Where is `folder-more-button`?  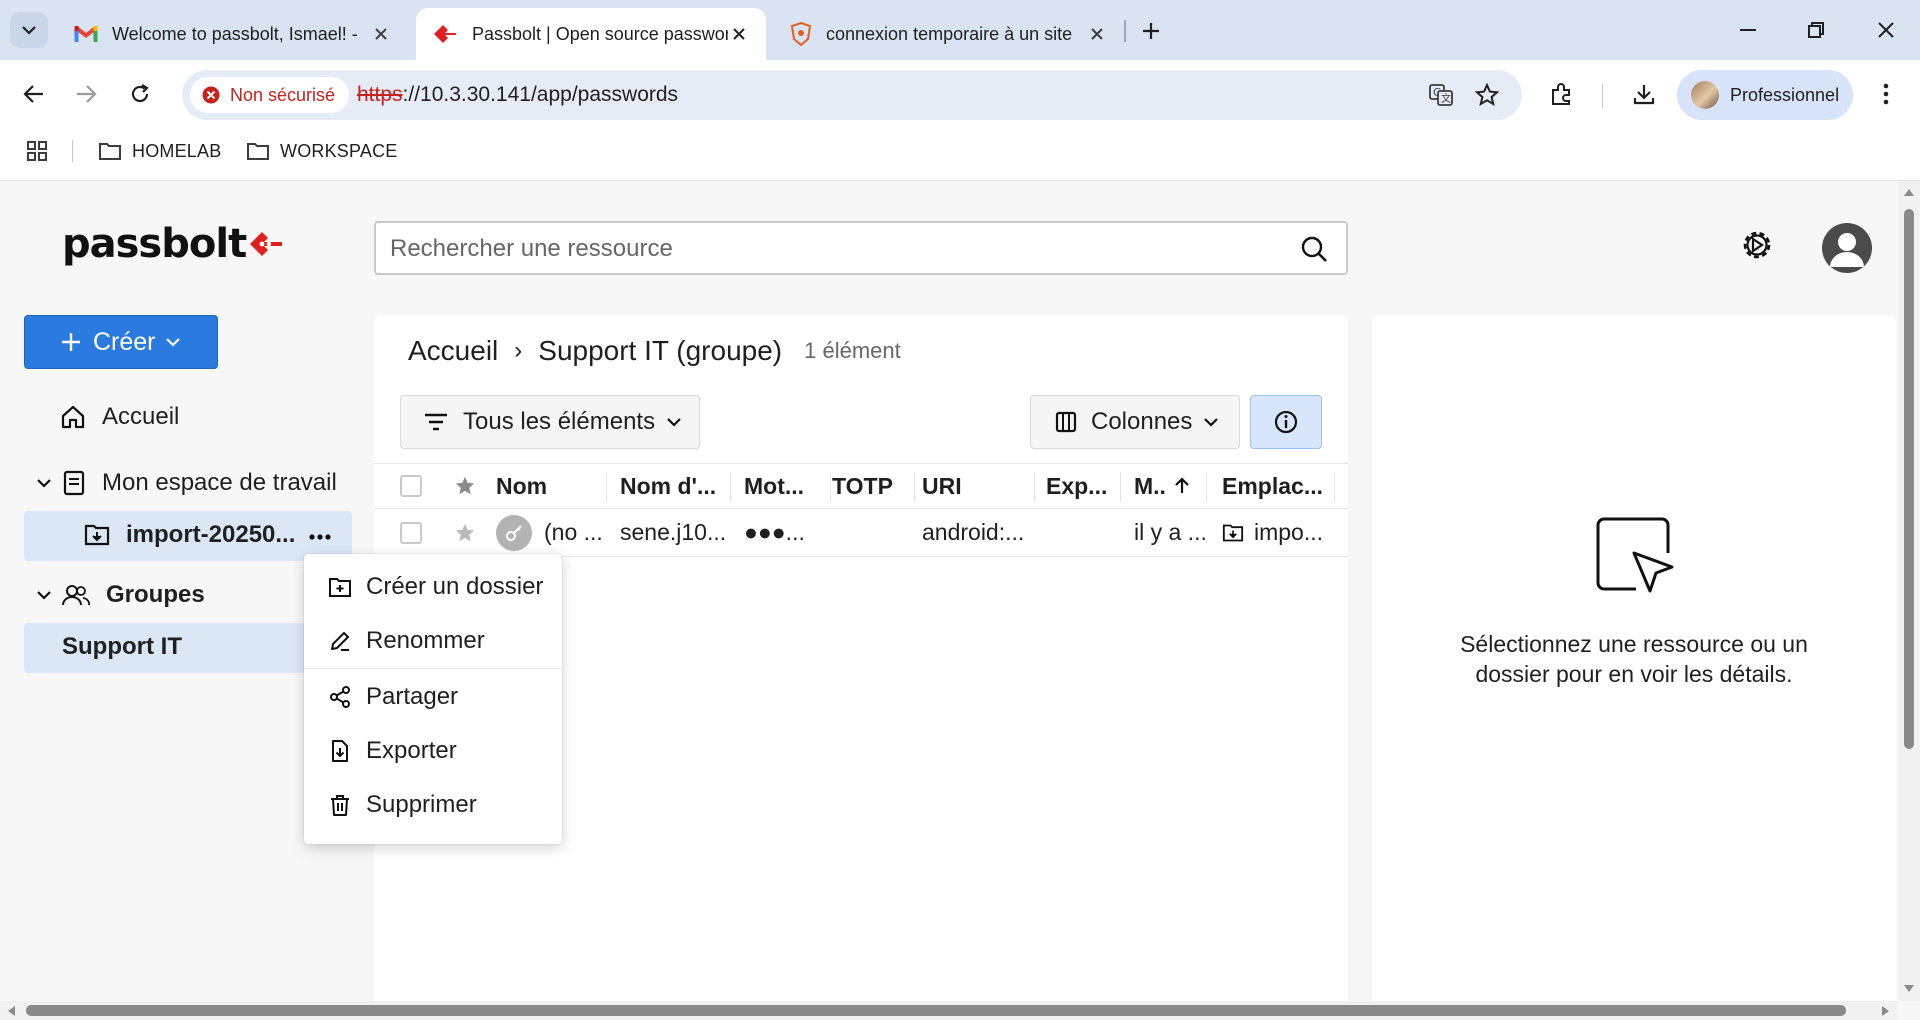 folder-more-button is located at coordinates (320, 537).